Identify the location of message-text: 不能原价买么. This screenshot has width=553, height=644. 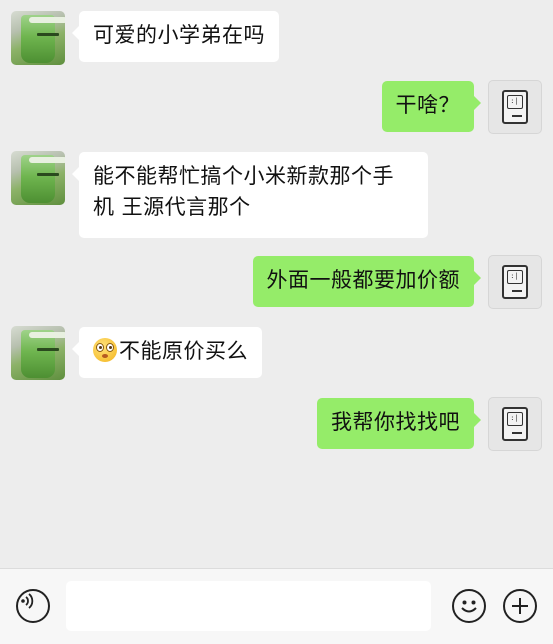
(183, 351).